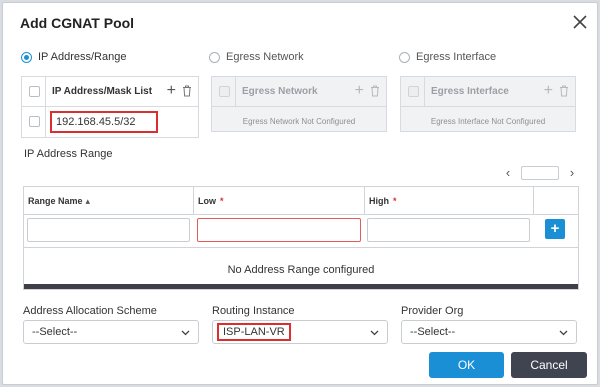  What do you see at coordinates (77, 23) in the screenshot?
I see `dialog-title: Add CGNAT Pool` at bounding box center [77, 23].